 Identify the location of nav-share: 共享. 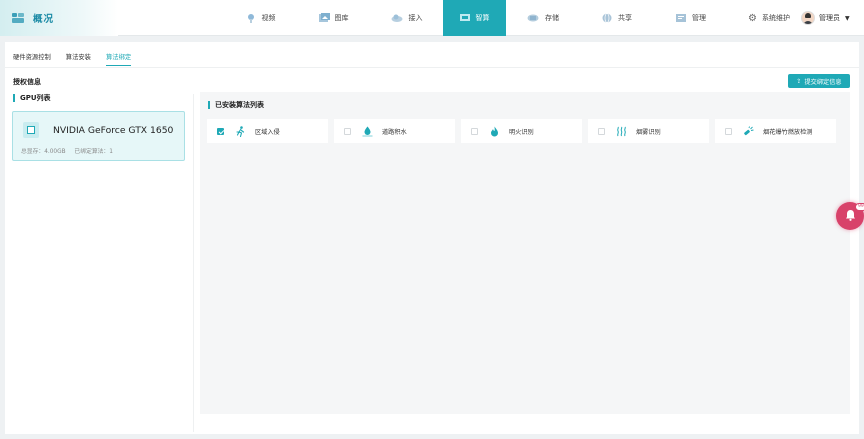
(617, 18).